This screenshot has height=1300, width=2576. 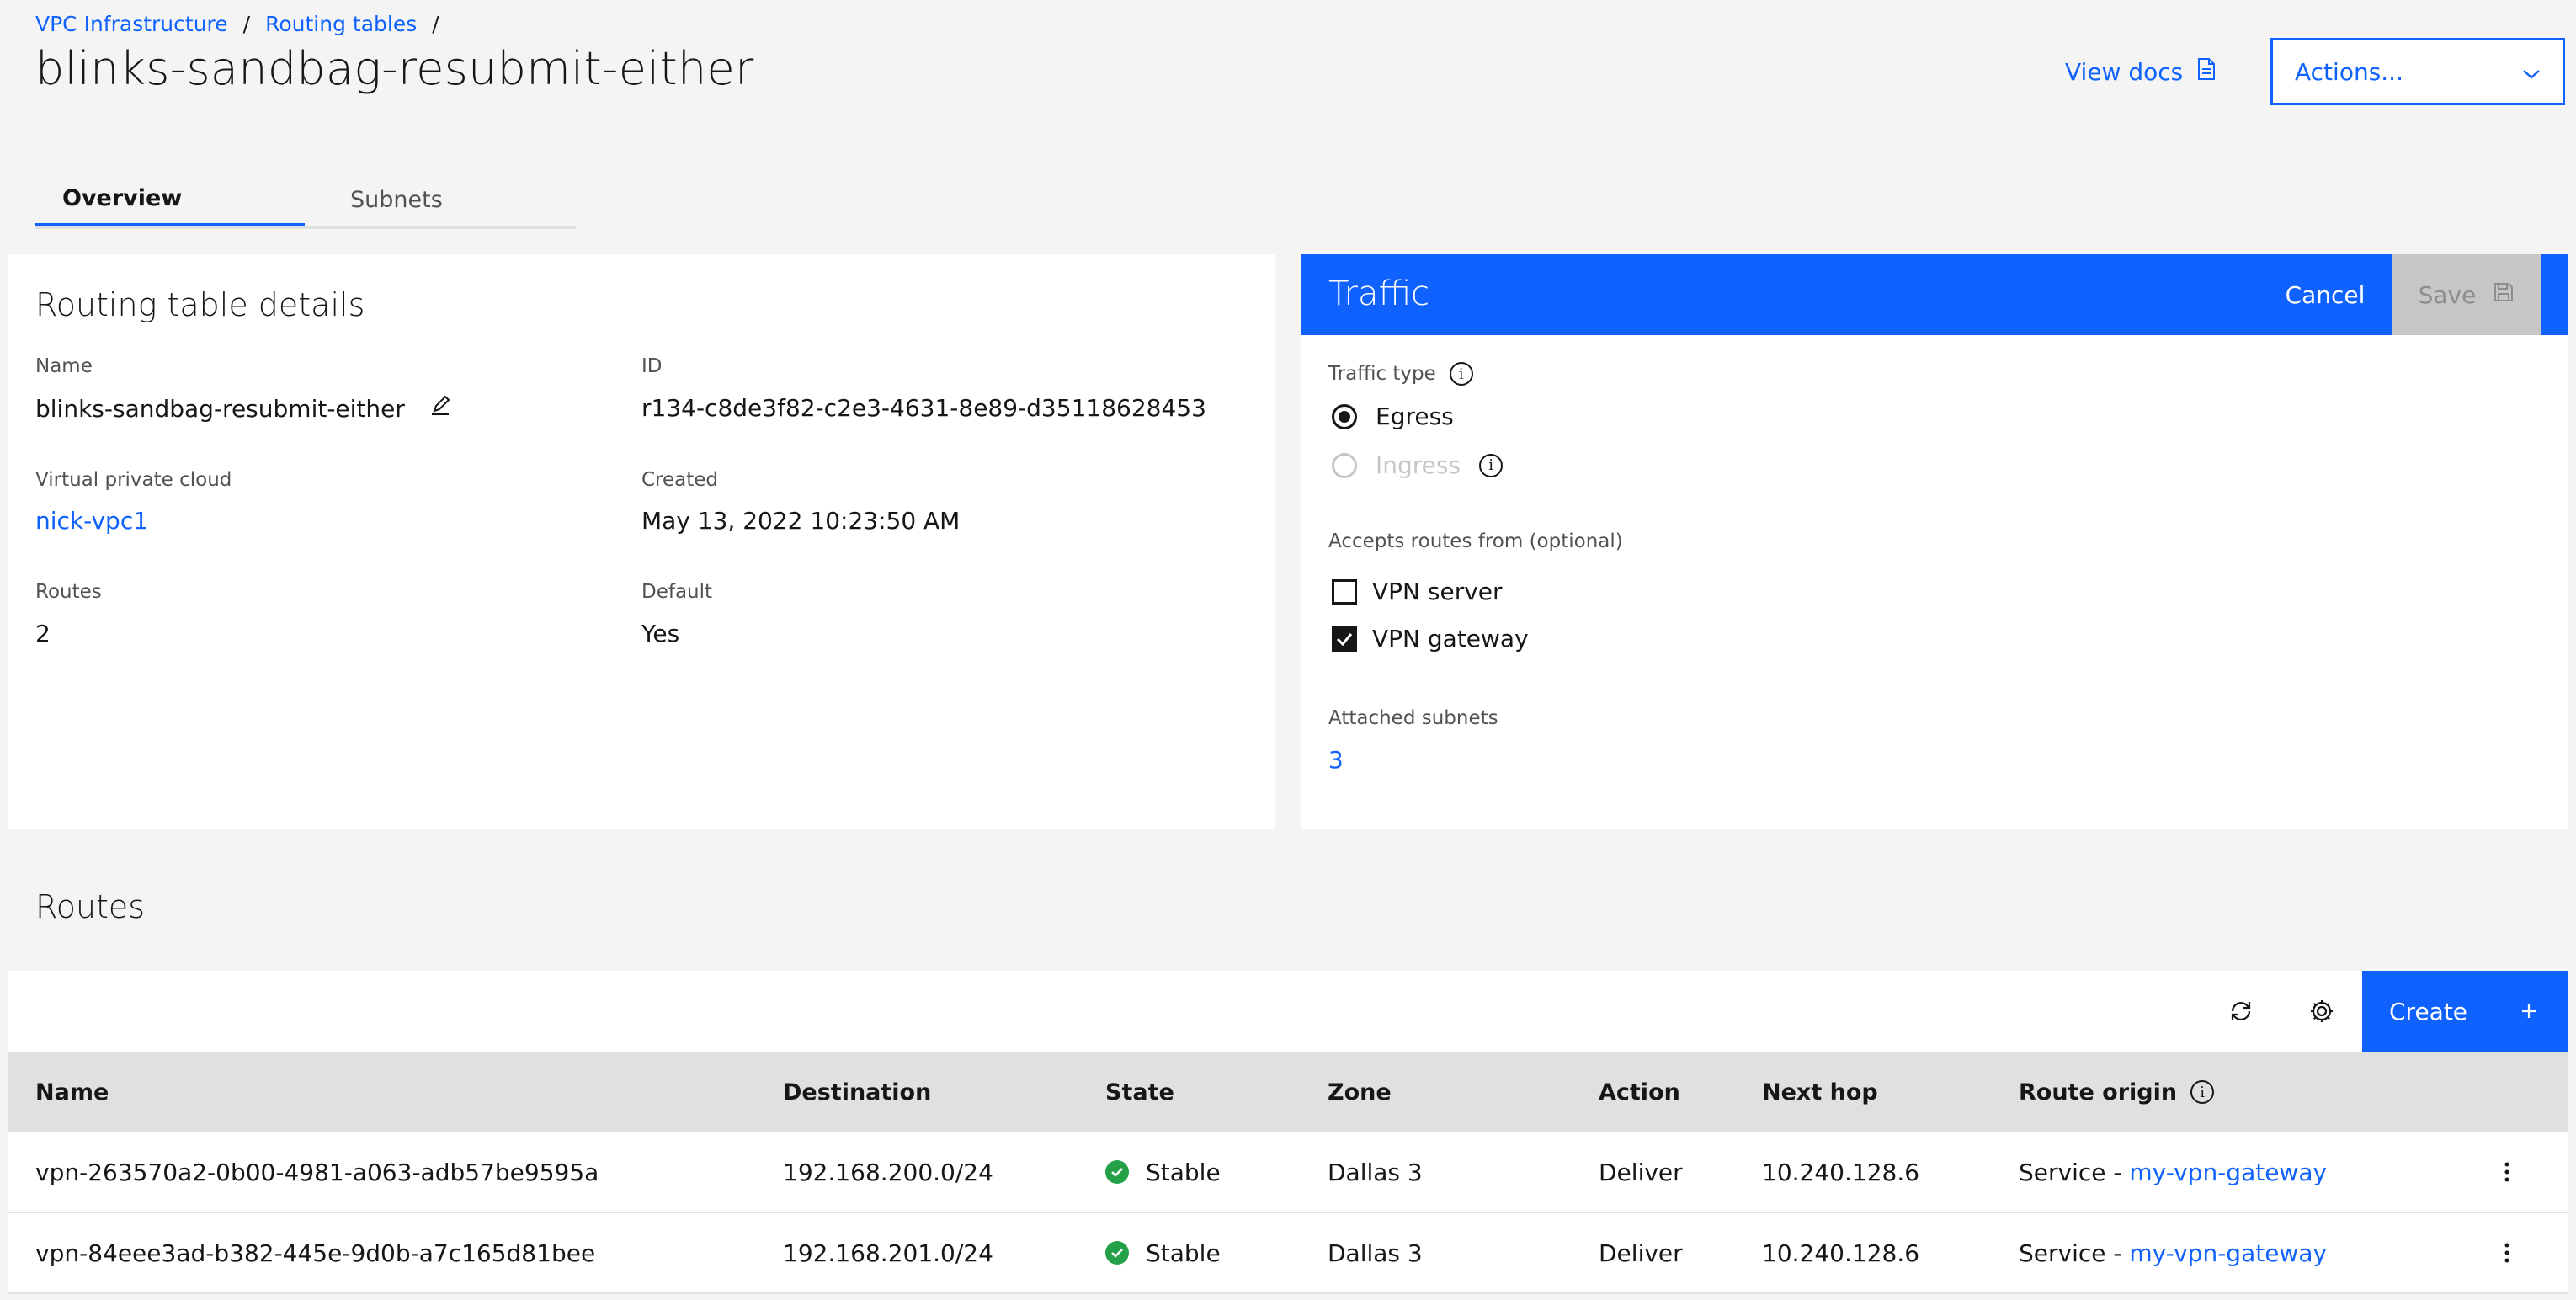 What do you see at coordinates (1379, 293) in the screenshot?
I see `traffic-title: Traffic` at bounding box center [1379, 293].